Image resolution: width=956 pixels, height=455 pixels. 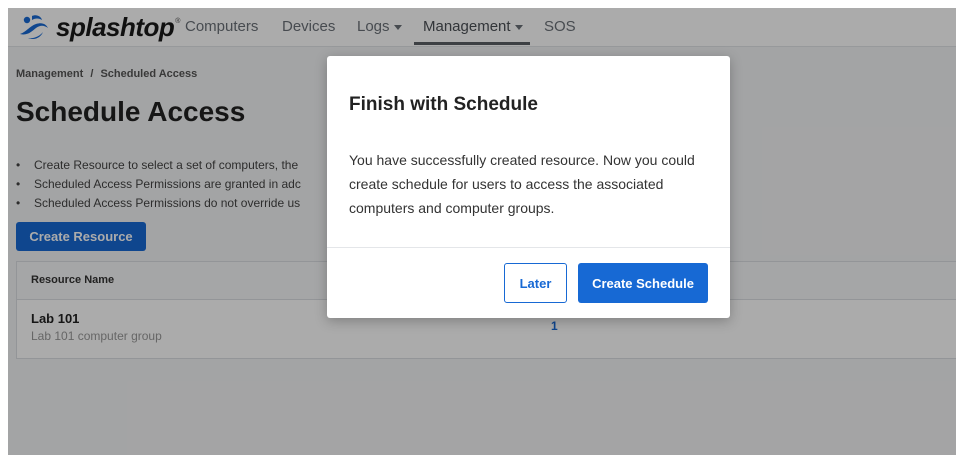 What do you see at coordinates (535, 283) in the screenshot?
I see `later-button: Later` at bounding box center [535, 283].